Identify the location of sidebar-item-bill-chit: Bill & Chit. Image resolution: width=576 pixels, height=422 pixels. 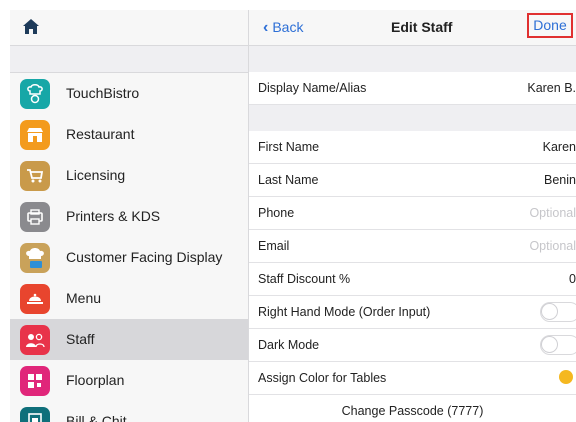
(129, 411).